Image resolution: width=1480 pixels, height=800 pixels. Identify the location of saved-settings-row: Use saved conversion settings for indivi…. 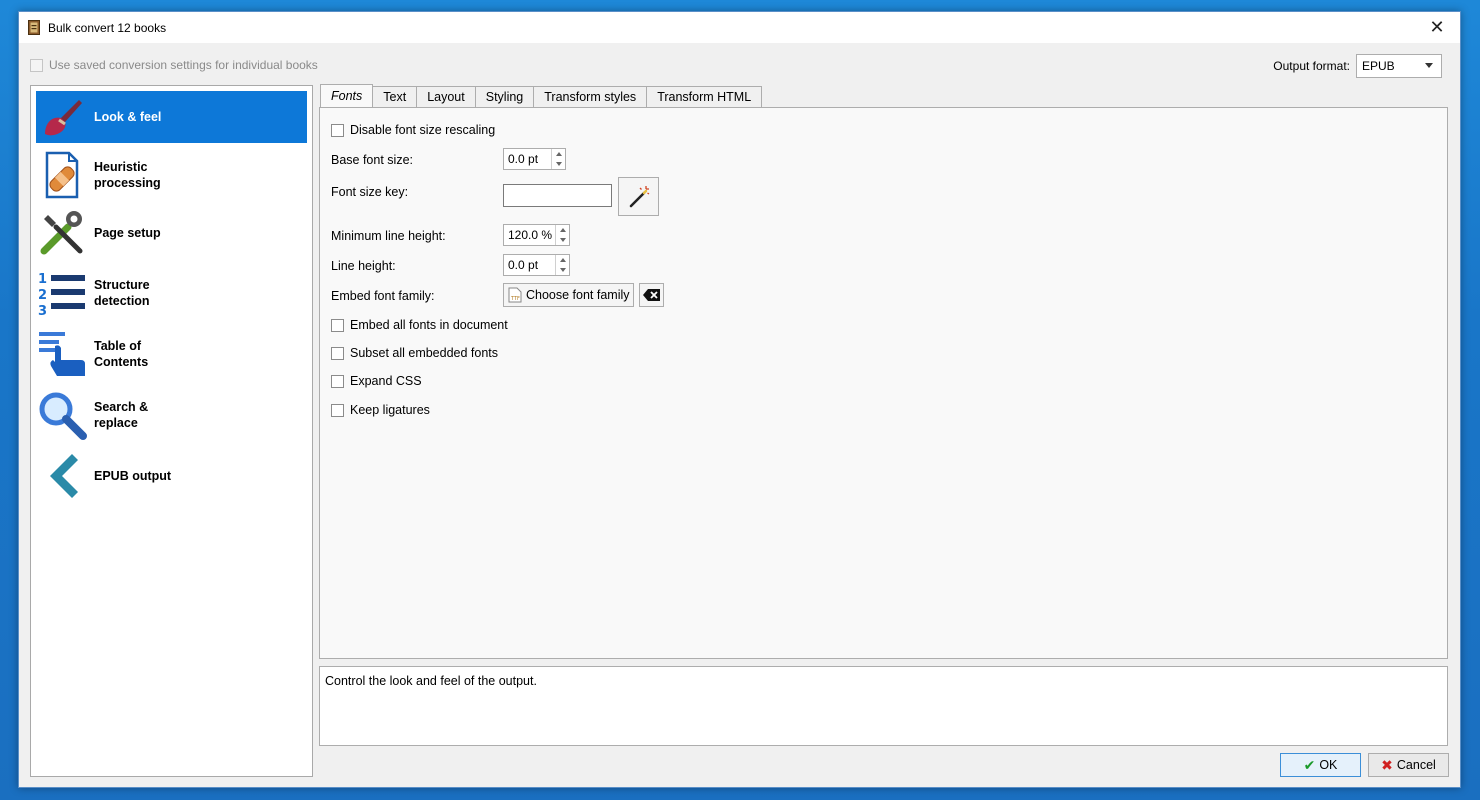
(174, 65).